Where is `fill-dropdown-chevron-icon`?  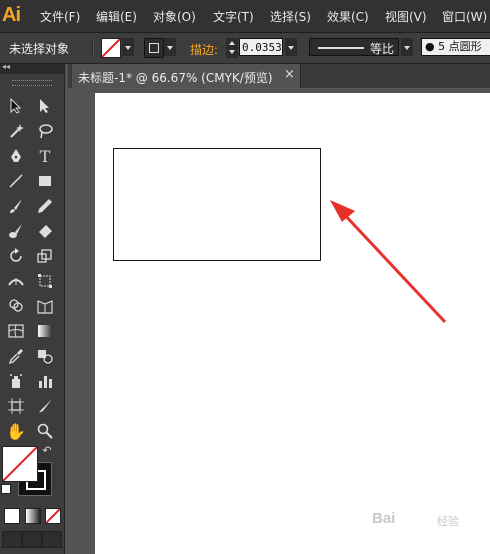 fill-dropdown-chevron-icon is located at coordinates (128, 47).